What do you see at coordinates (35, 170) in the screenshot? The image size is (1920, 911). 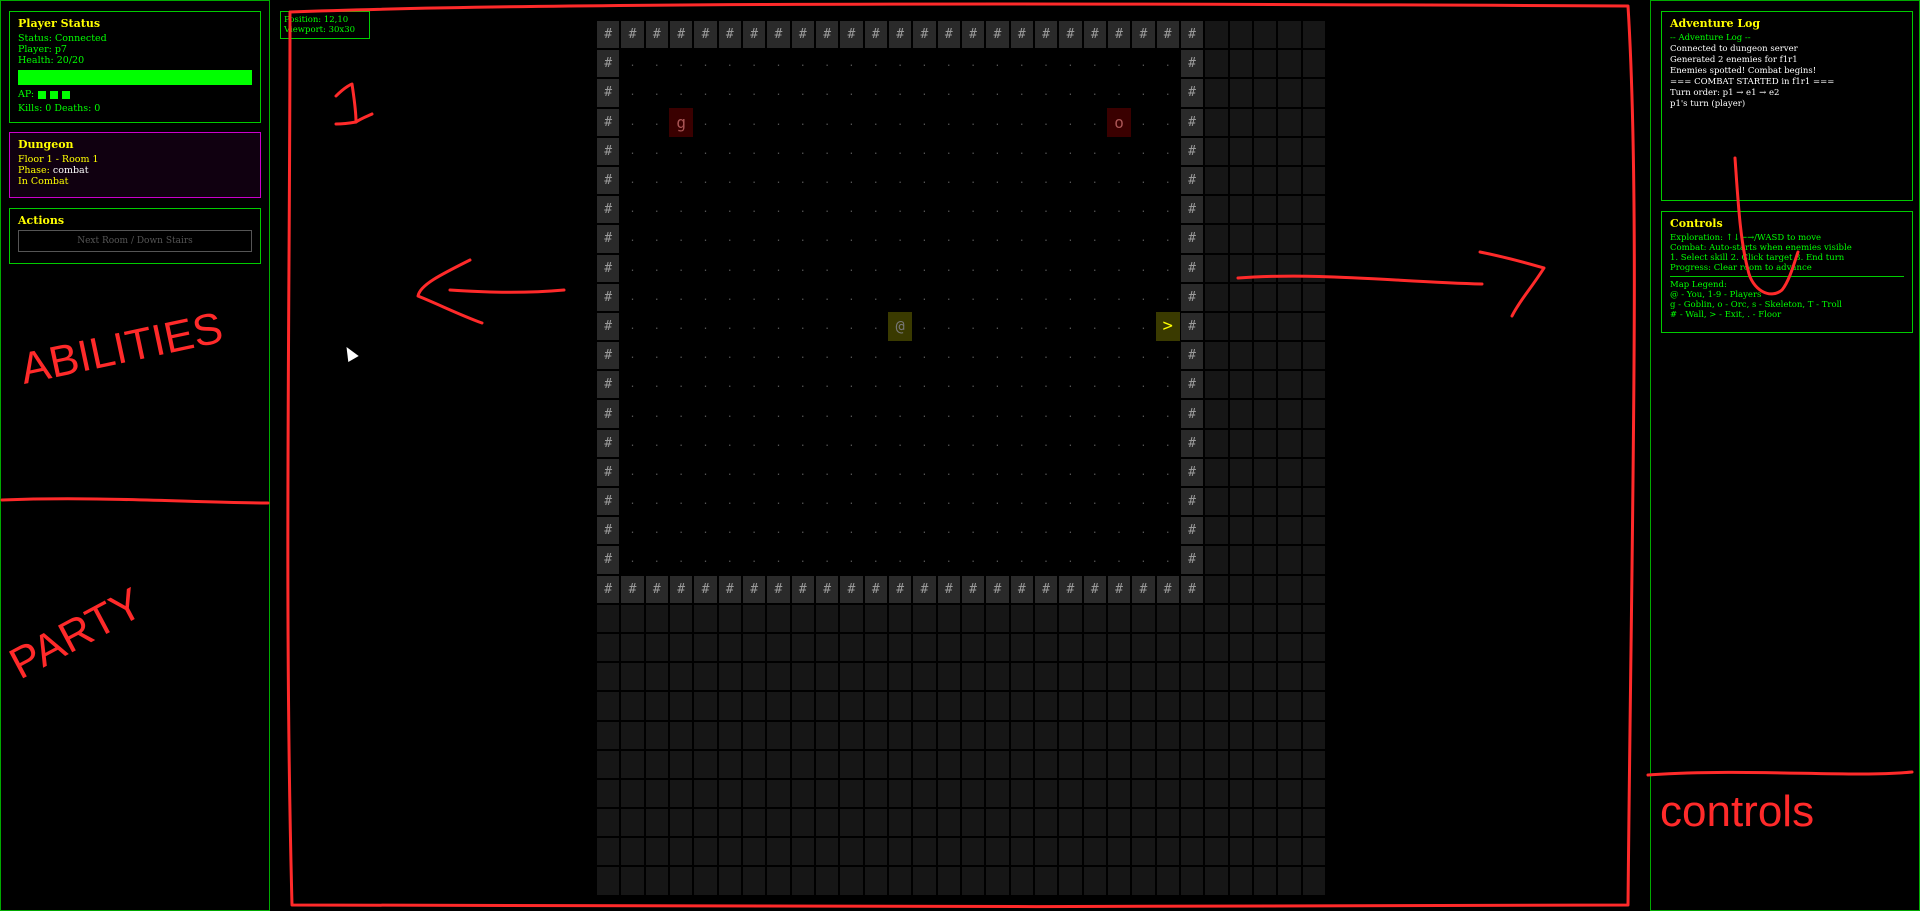 I see `phase-label: Phase:` at bounding box center [35, 170].